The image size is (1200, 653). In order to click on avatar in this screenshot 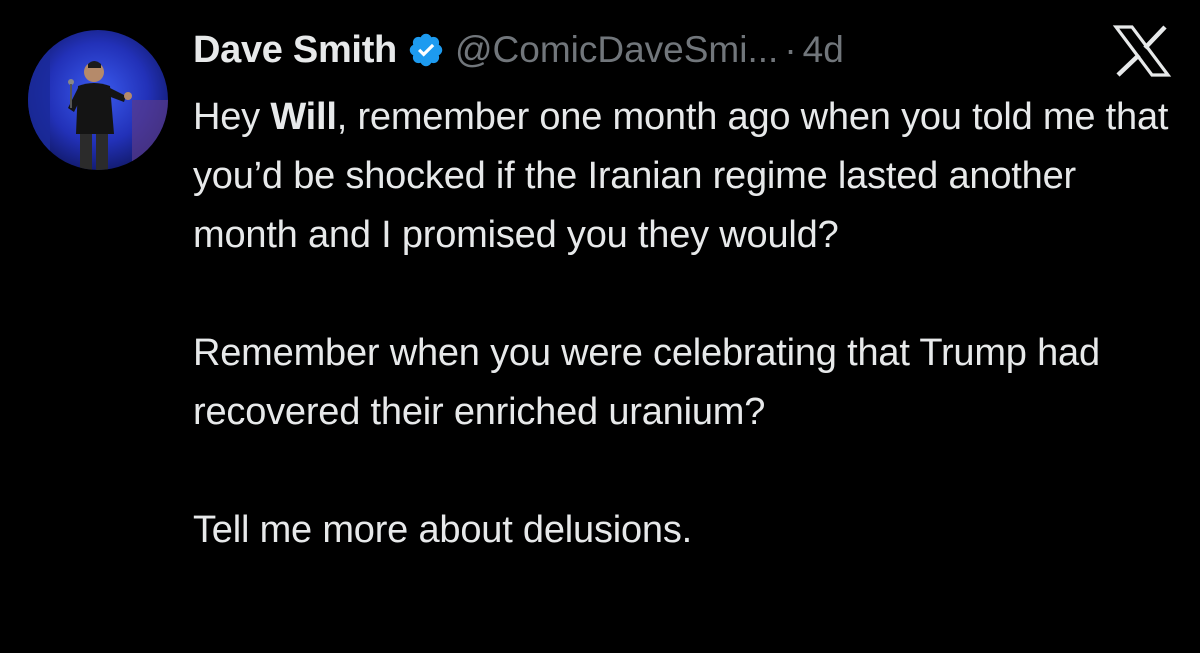, I will do `click(98, 100)`.